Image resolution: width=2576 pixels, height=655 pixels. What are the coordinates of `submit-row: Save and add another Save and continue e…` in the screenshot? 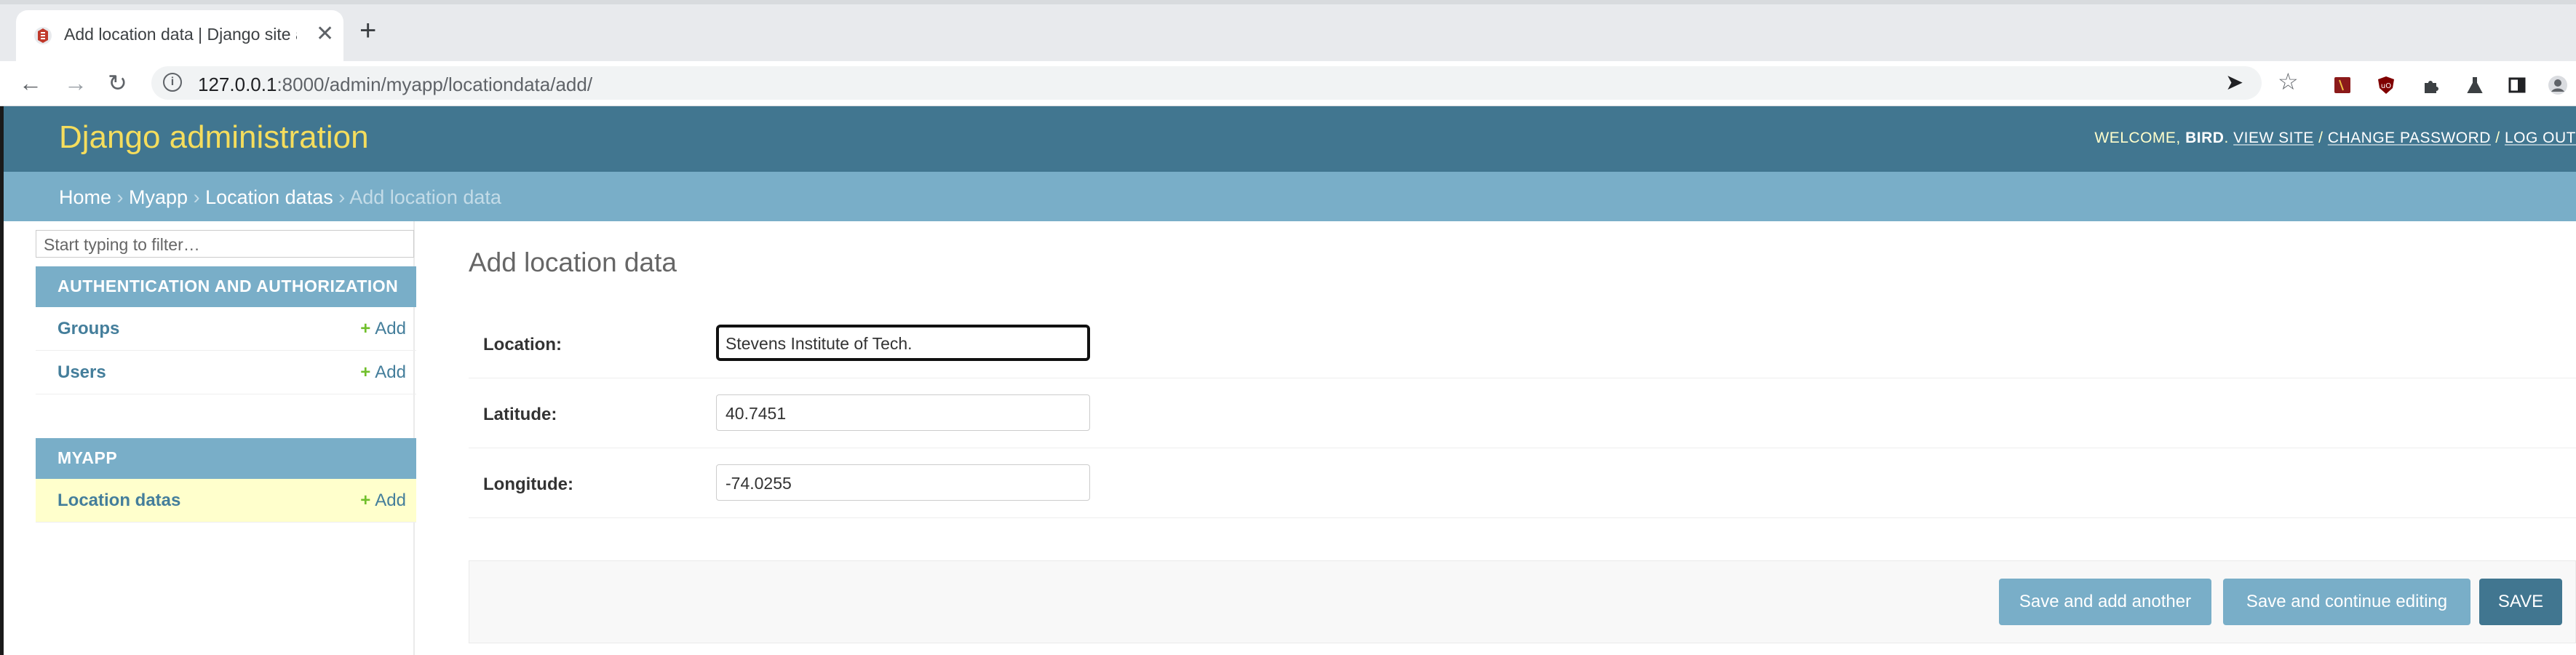 It's located at (1522, 601).